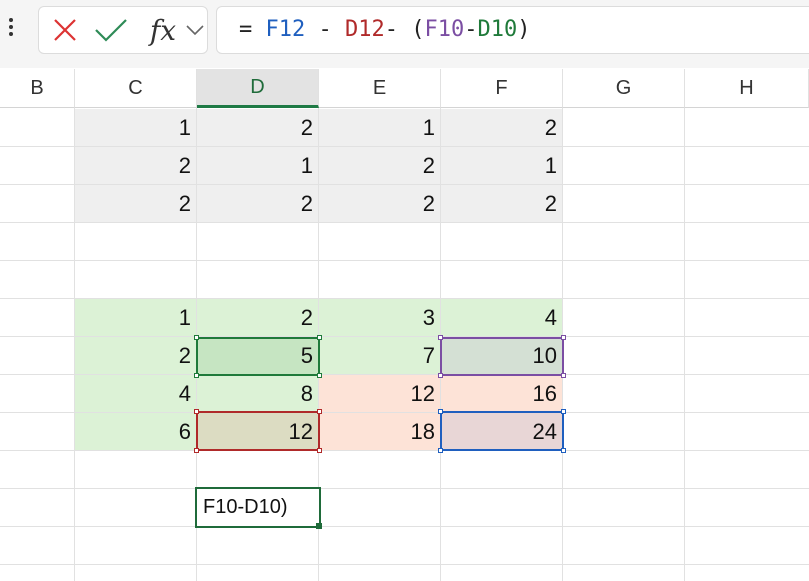  Describe the element at coordinates (524, 29) in the screenshot. I see `formula-token: )` at that location.